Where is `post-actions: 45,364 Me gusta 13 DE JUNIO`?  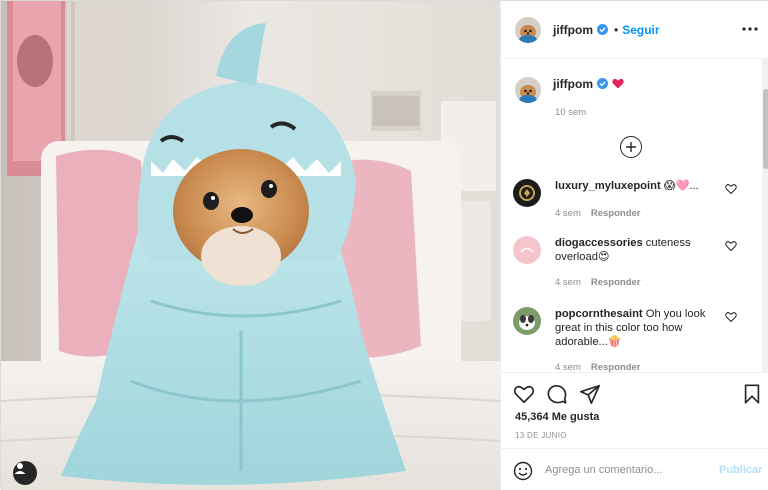 post-actions: 45,364 Me gusta 13 DE JUNIO is located at coordinates (634, 409).